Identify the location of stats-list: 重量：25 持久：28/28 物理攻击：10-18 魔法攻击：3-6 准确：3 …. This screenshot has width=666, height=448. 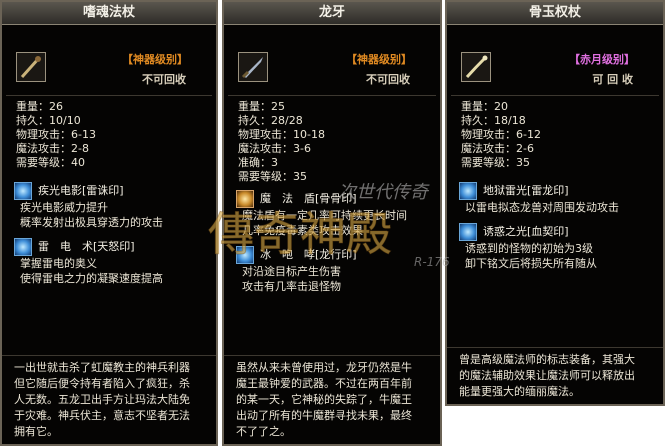
(332, 140).